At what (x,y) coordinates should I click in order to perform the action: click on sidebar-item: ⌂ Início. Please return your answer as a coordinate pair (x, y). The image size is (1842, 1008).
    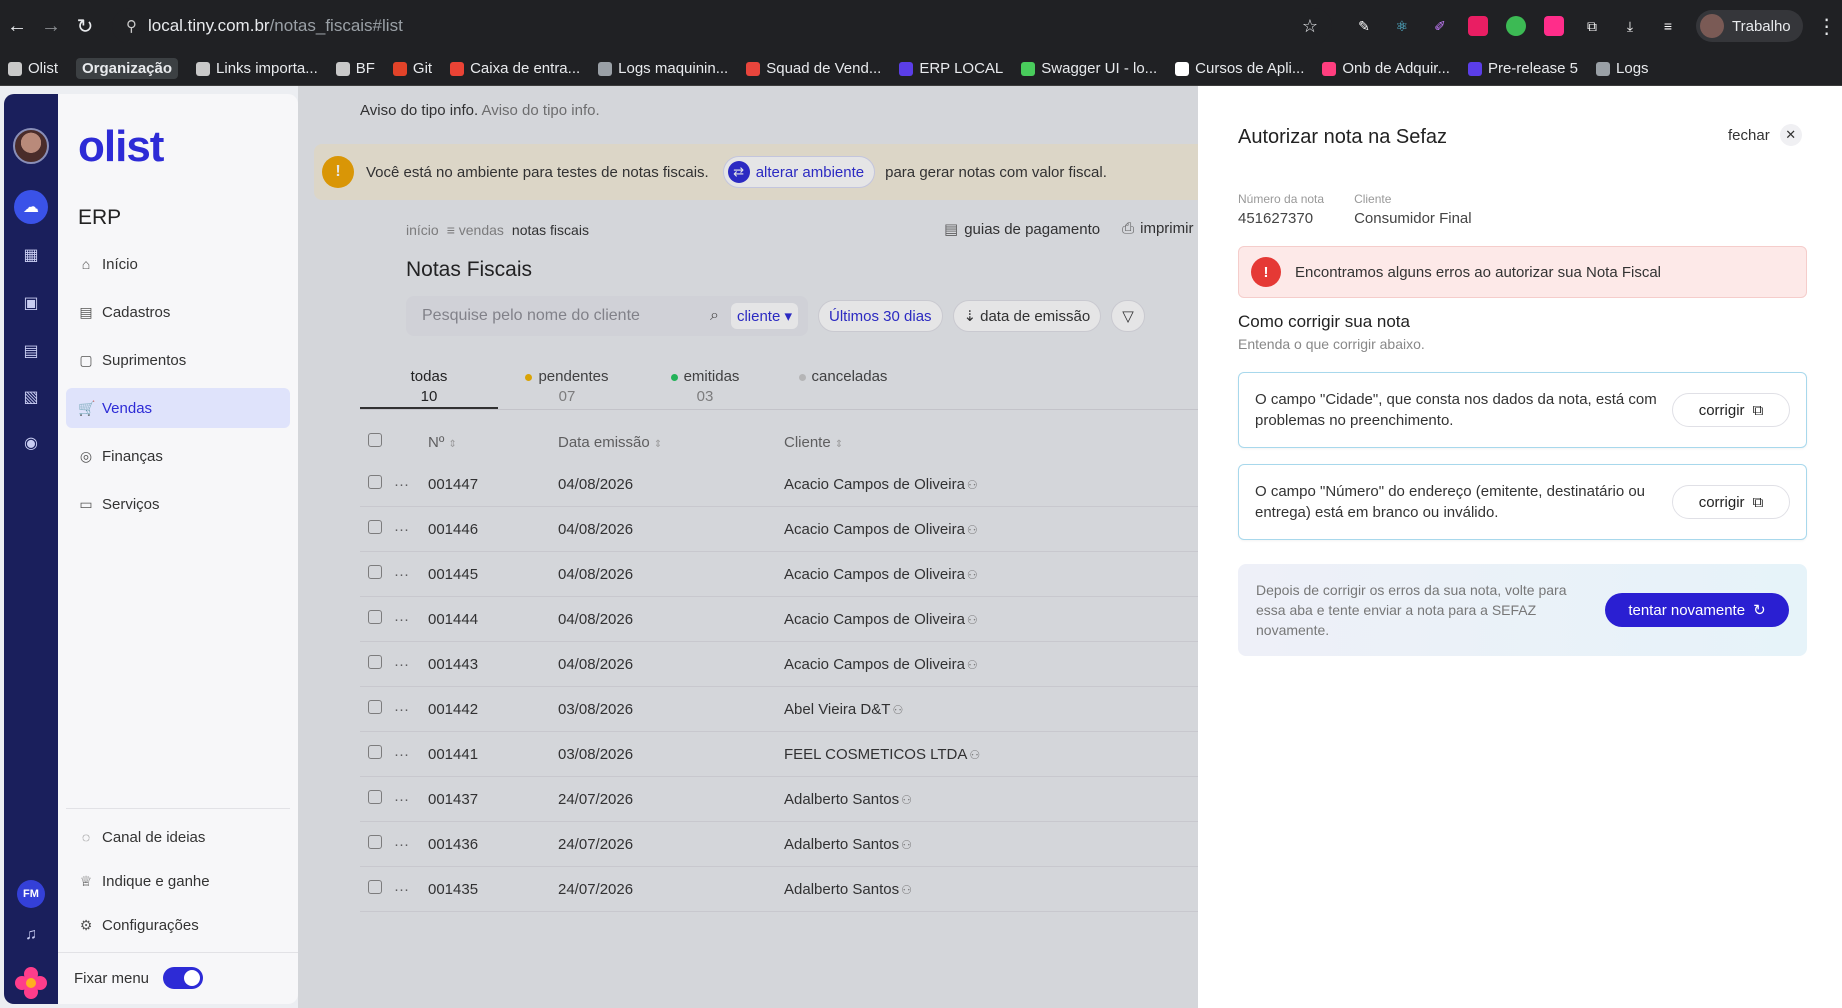
    Looking at the image, I should click on (178, 264).